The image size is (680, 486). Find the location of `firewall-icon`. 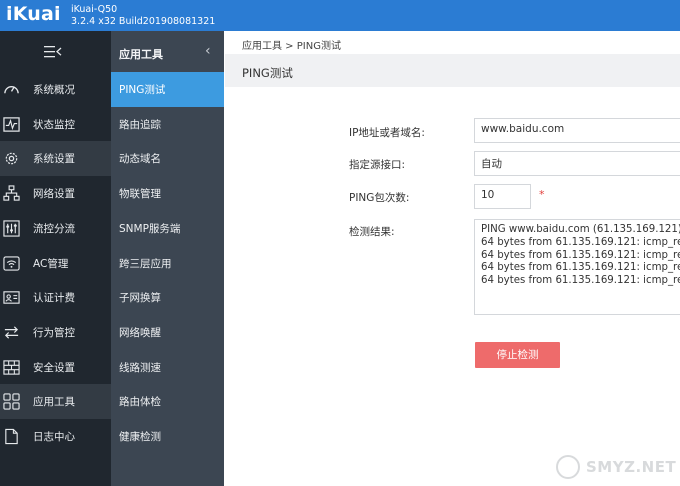

firewall-icon is located at coordinates (11, 367).